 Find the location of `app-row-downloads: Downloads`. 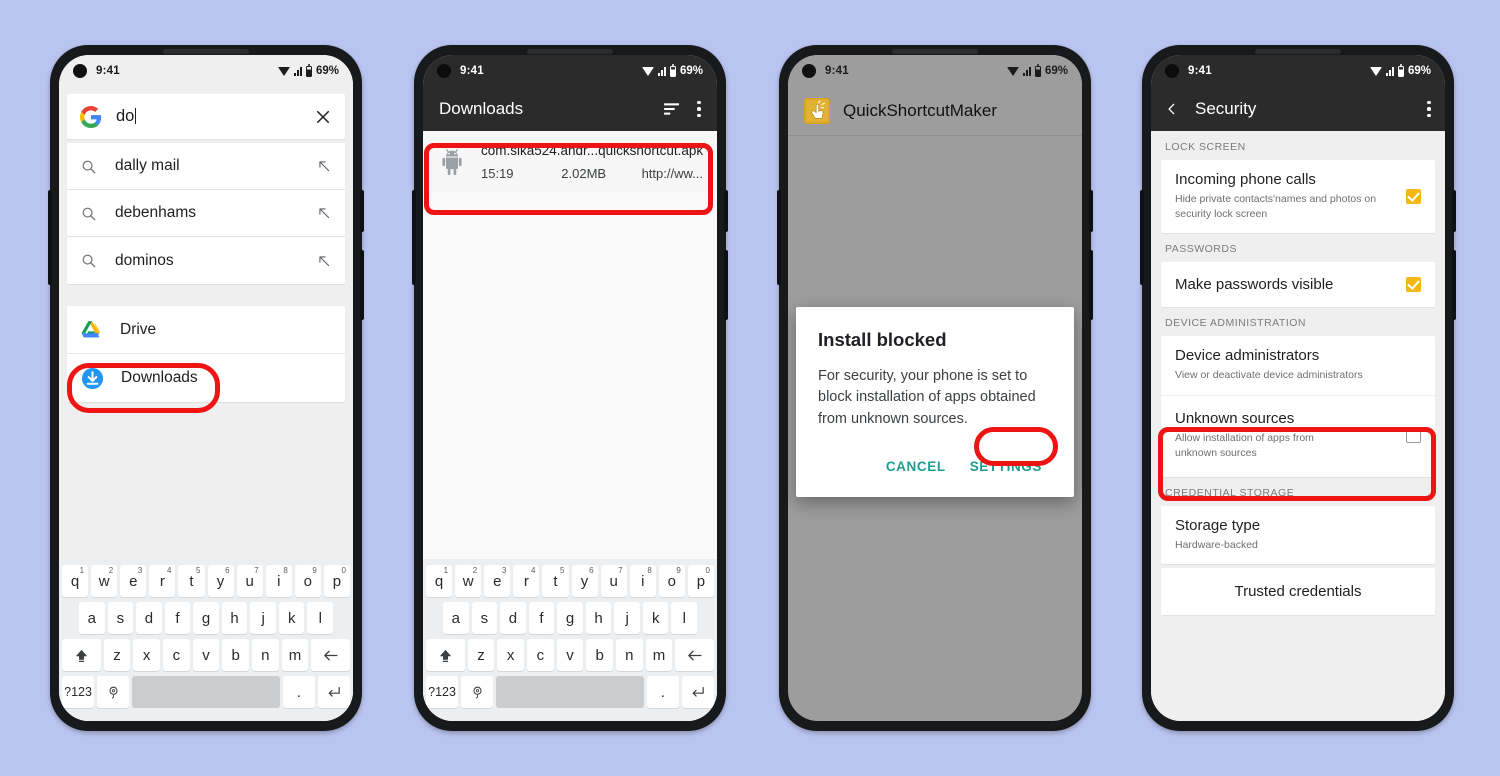

app-row-downloads: Downloads is located at coordinates (206, 378).